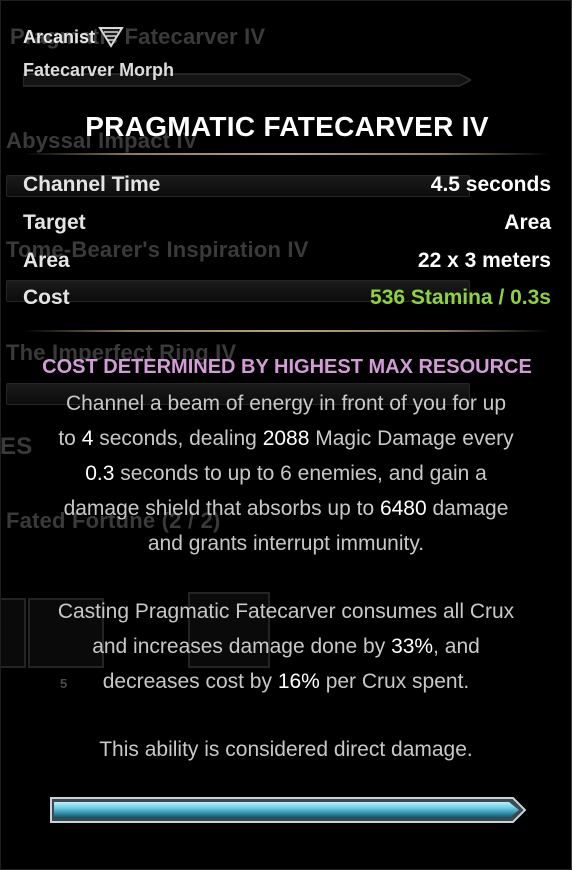 This screenshot has height=870, width=572. I want to click on morph-label: Fatecarver Morph, so click(99, 70).